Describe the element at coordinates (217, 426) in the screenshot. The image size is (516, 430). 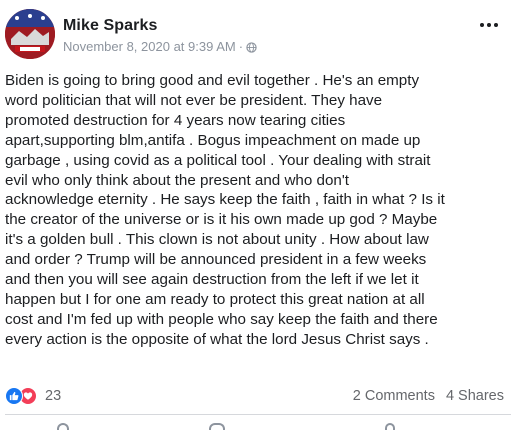
I see `comment-action-icon` at that location.